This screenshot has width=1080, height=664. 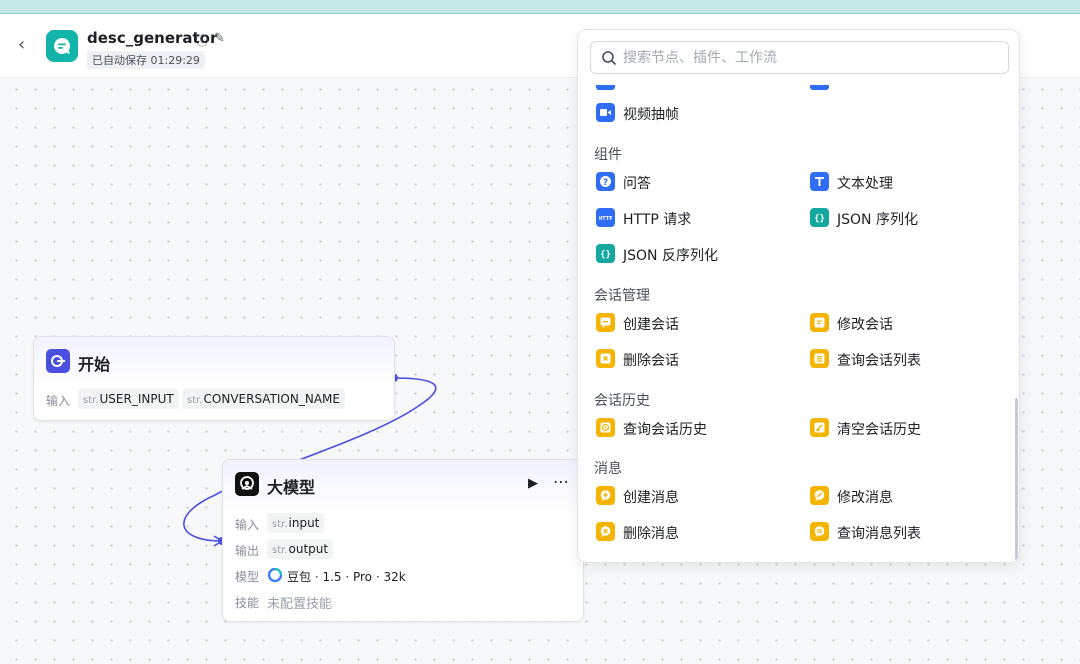 I want to click on message-edit-icon, so click(x=819, y=495).